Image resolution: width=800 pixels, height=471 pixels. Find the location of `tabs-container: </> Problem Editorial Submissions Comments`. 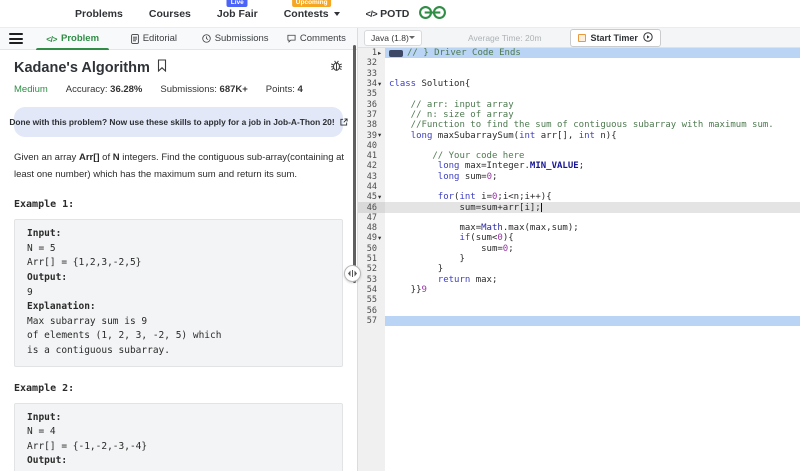

tabs-container: </> Problem Editorial Submissions Comments is located at coordinates (194, 39).